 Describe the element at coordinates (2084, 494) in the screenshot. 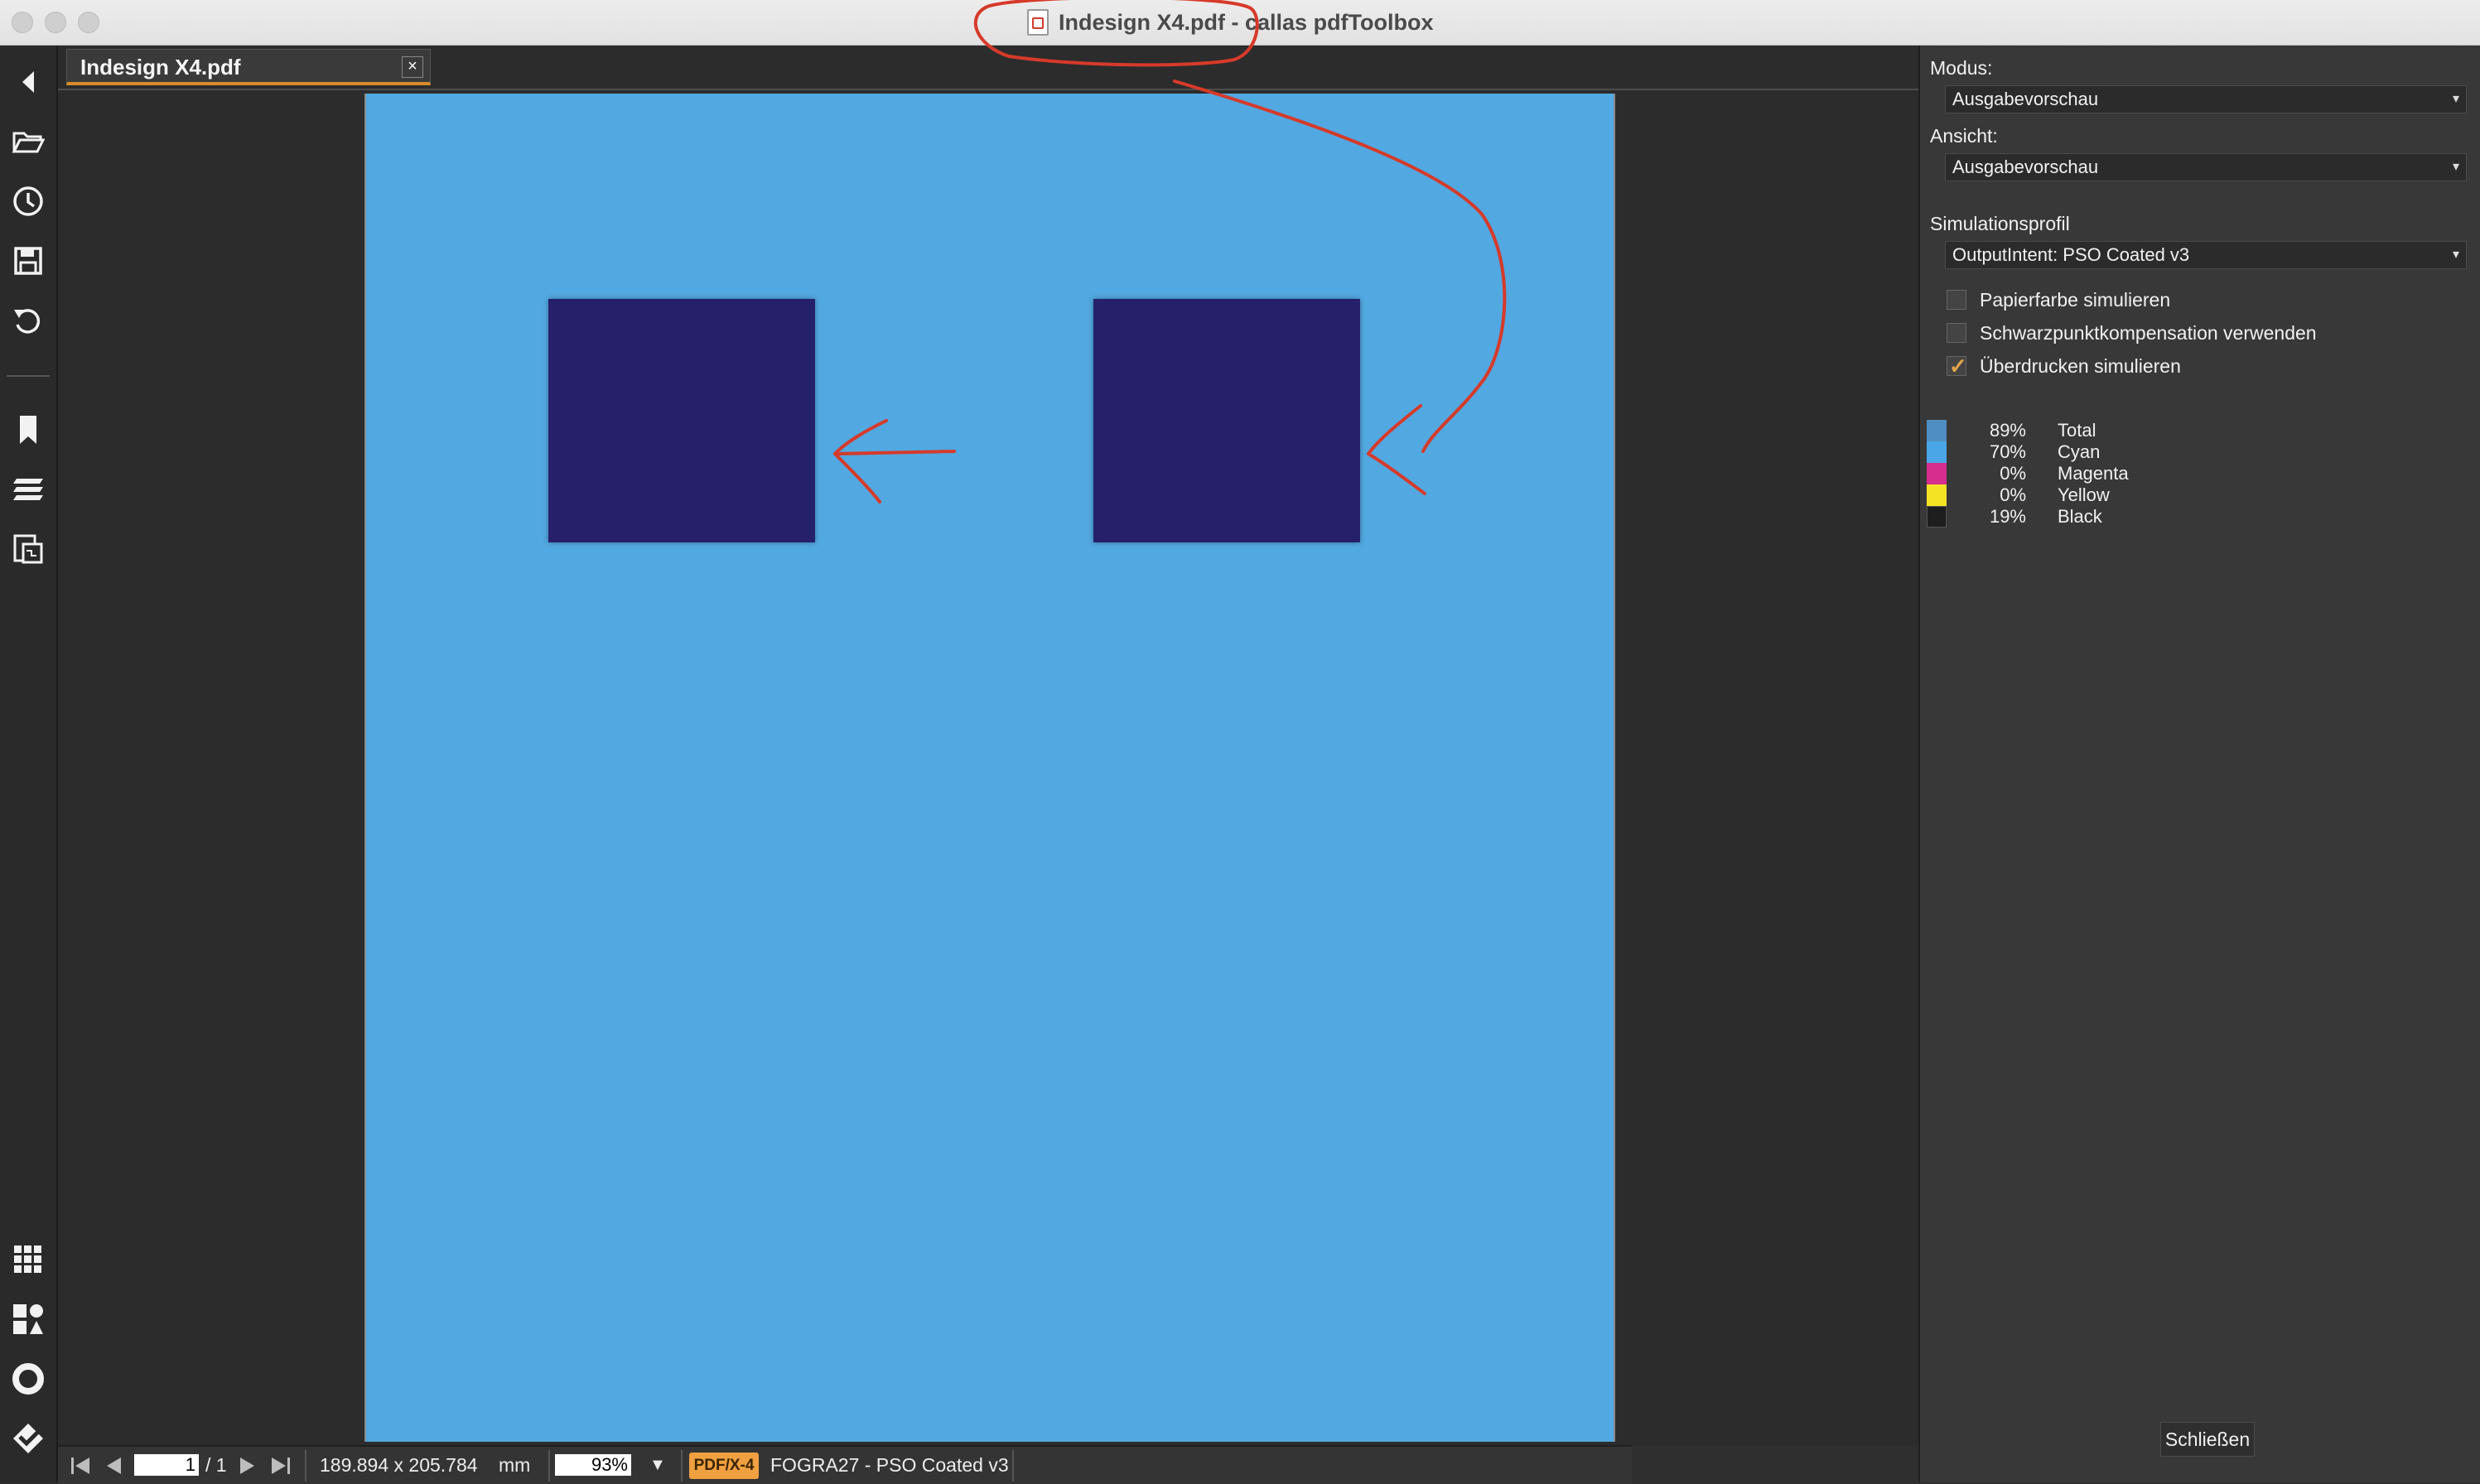

I see `ink-name: Yellow` at that location.